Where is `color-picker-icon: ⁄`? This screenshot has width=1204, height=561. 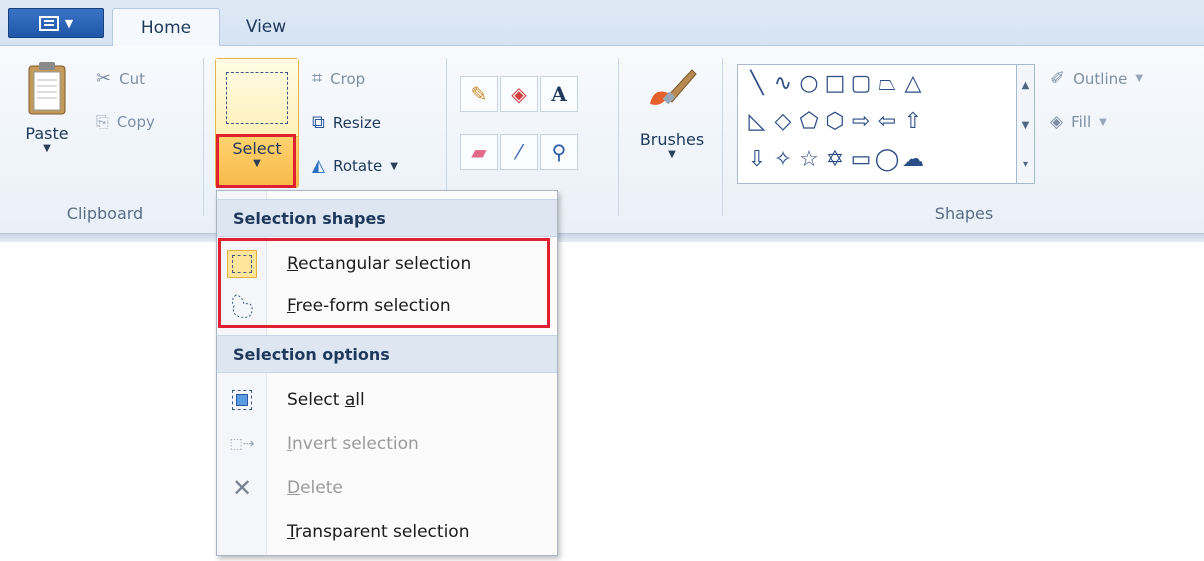
color-picker-icon: ⁄ is located at coordinates (519, 152).